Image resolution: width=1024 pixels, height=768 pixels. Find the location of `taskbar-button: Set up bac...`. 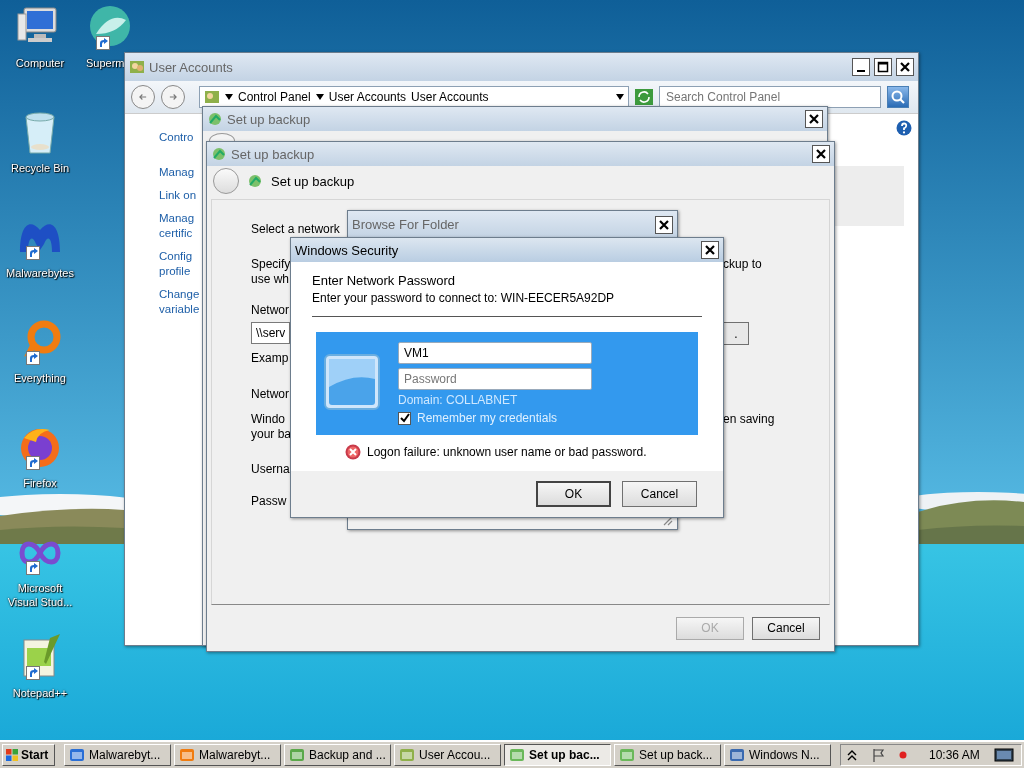

taskbar-button: Set up bac... is located at coordinates (557, 755).